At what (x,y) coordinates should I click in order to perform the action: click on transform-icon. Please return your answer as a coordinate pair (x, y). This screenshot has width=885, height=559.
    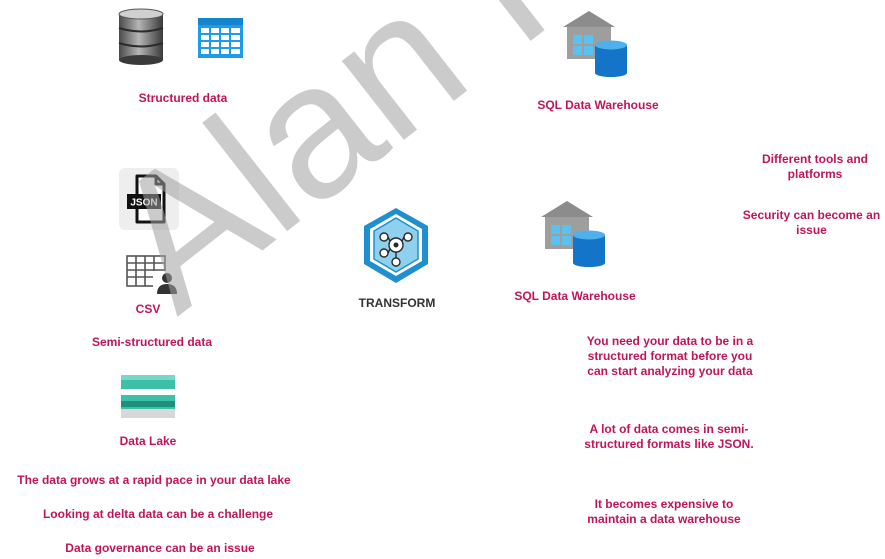
    Looking at the image, I should click on (396, 246).